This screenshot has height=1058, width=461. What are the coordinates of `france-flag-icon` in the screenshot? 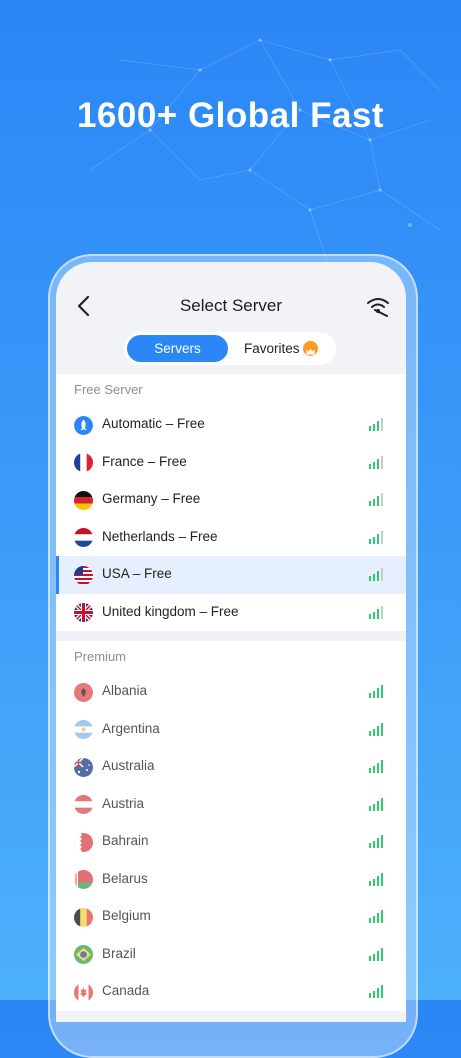 It's located at (83, 462).